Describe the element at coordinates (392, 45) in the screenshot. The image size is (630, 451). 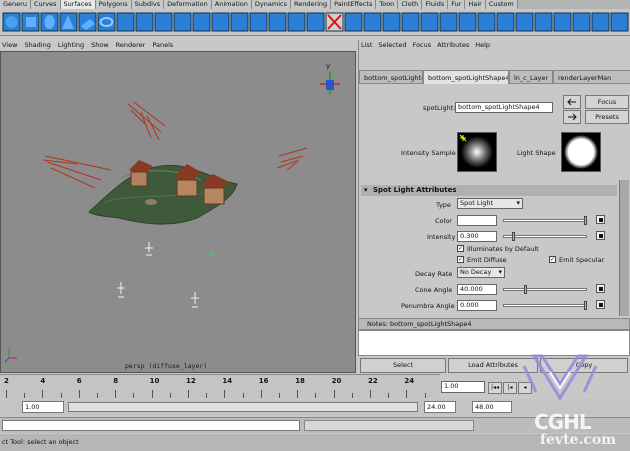
I see `ae-menu-selected: Selected` at that location.